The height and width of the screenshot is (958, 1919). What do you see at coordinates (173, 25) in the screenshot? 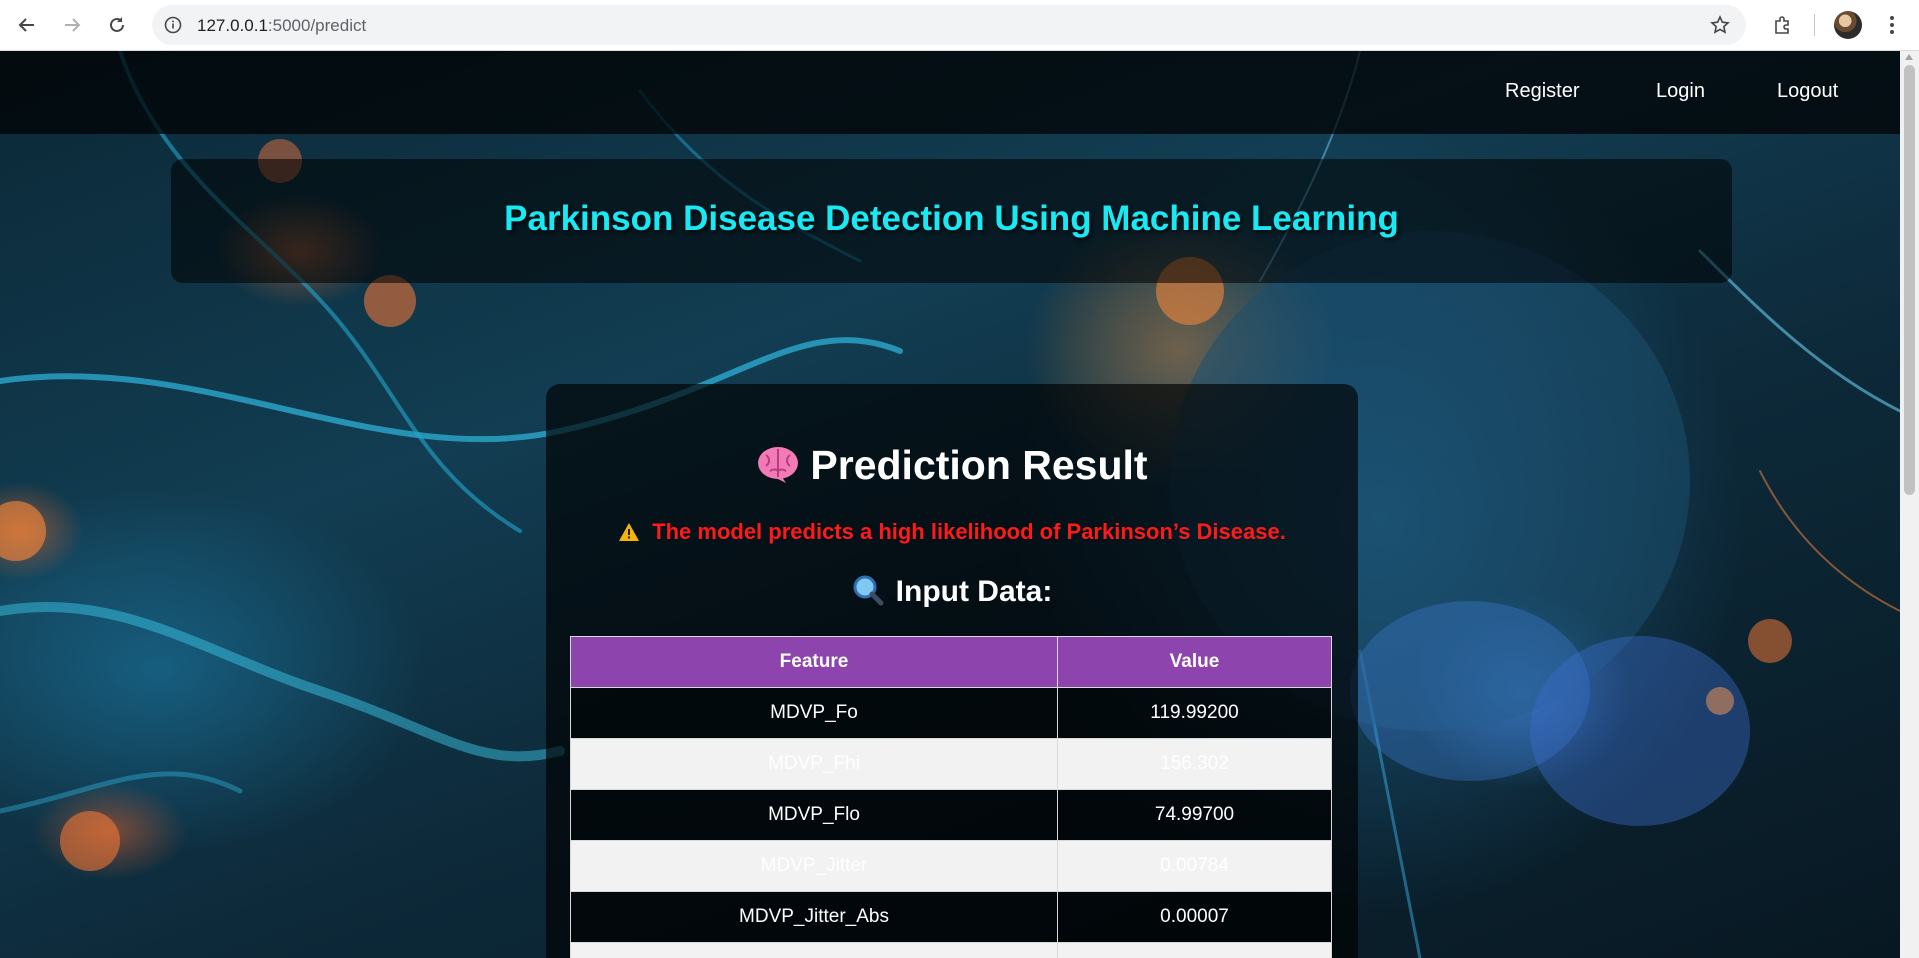
I see `site-info-icon` at bounding box center [173, 25].